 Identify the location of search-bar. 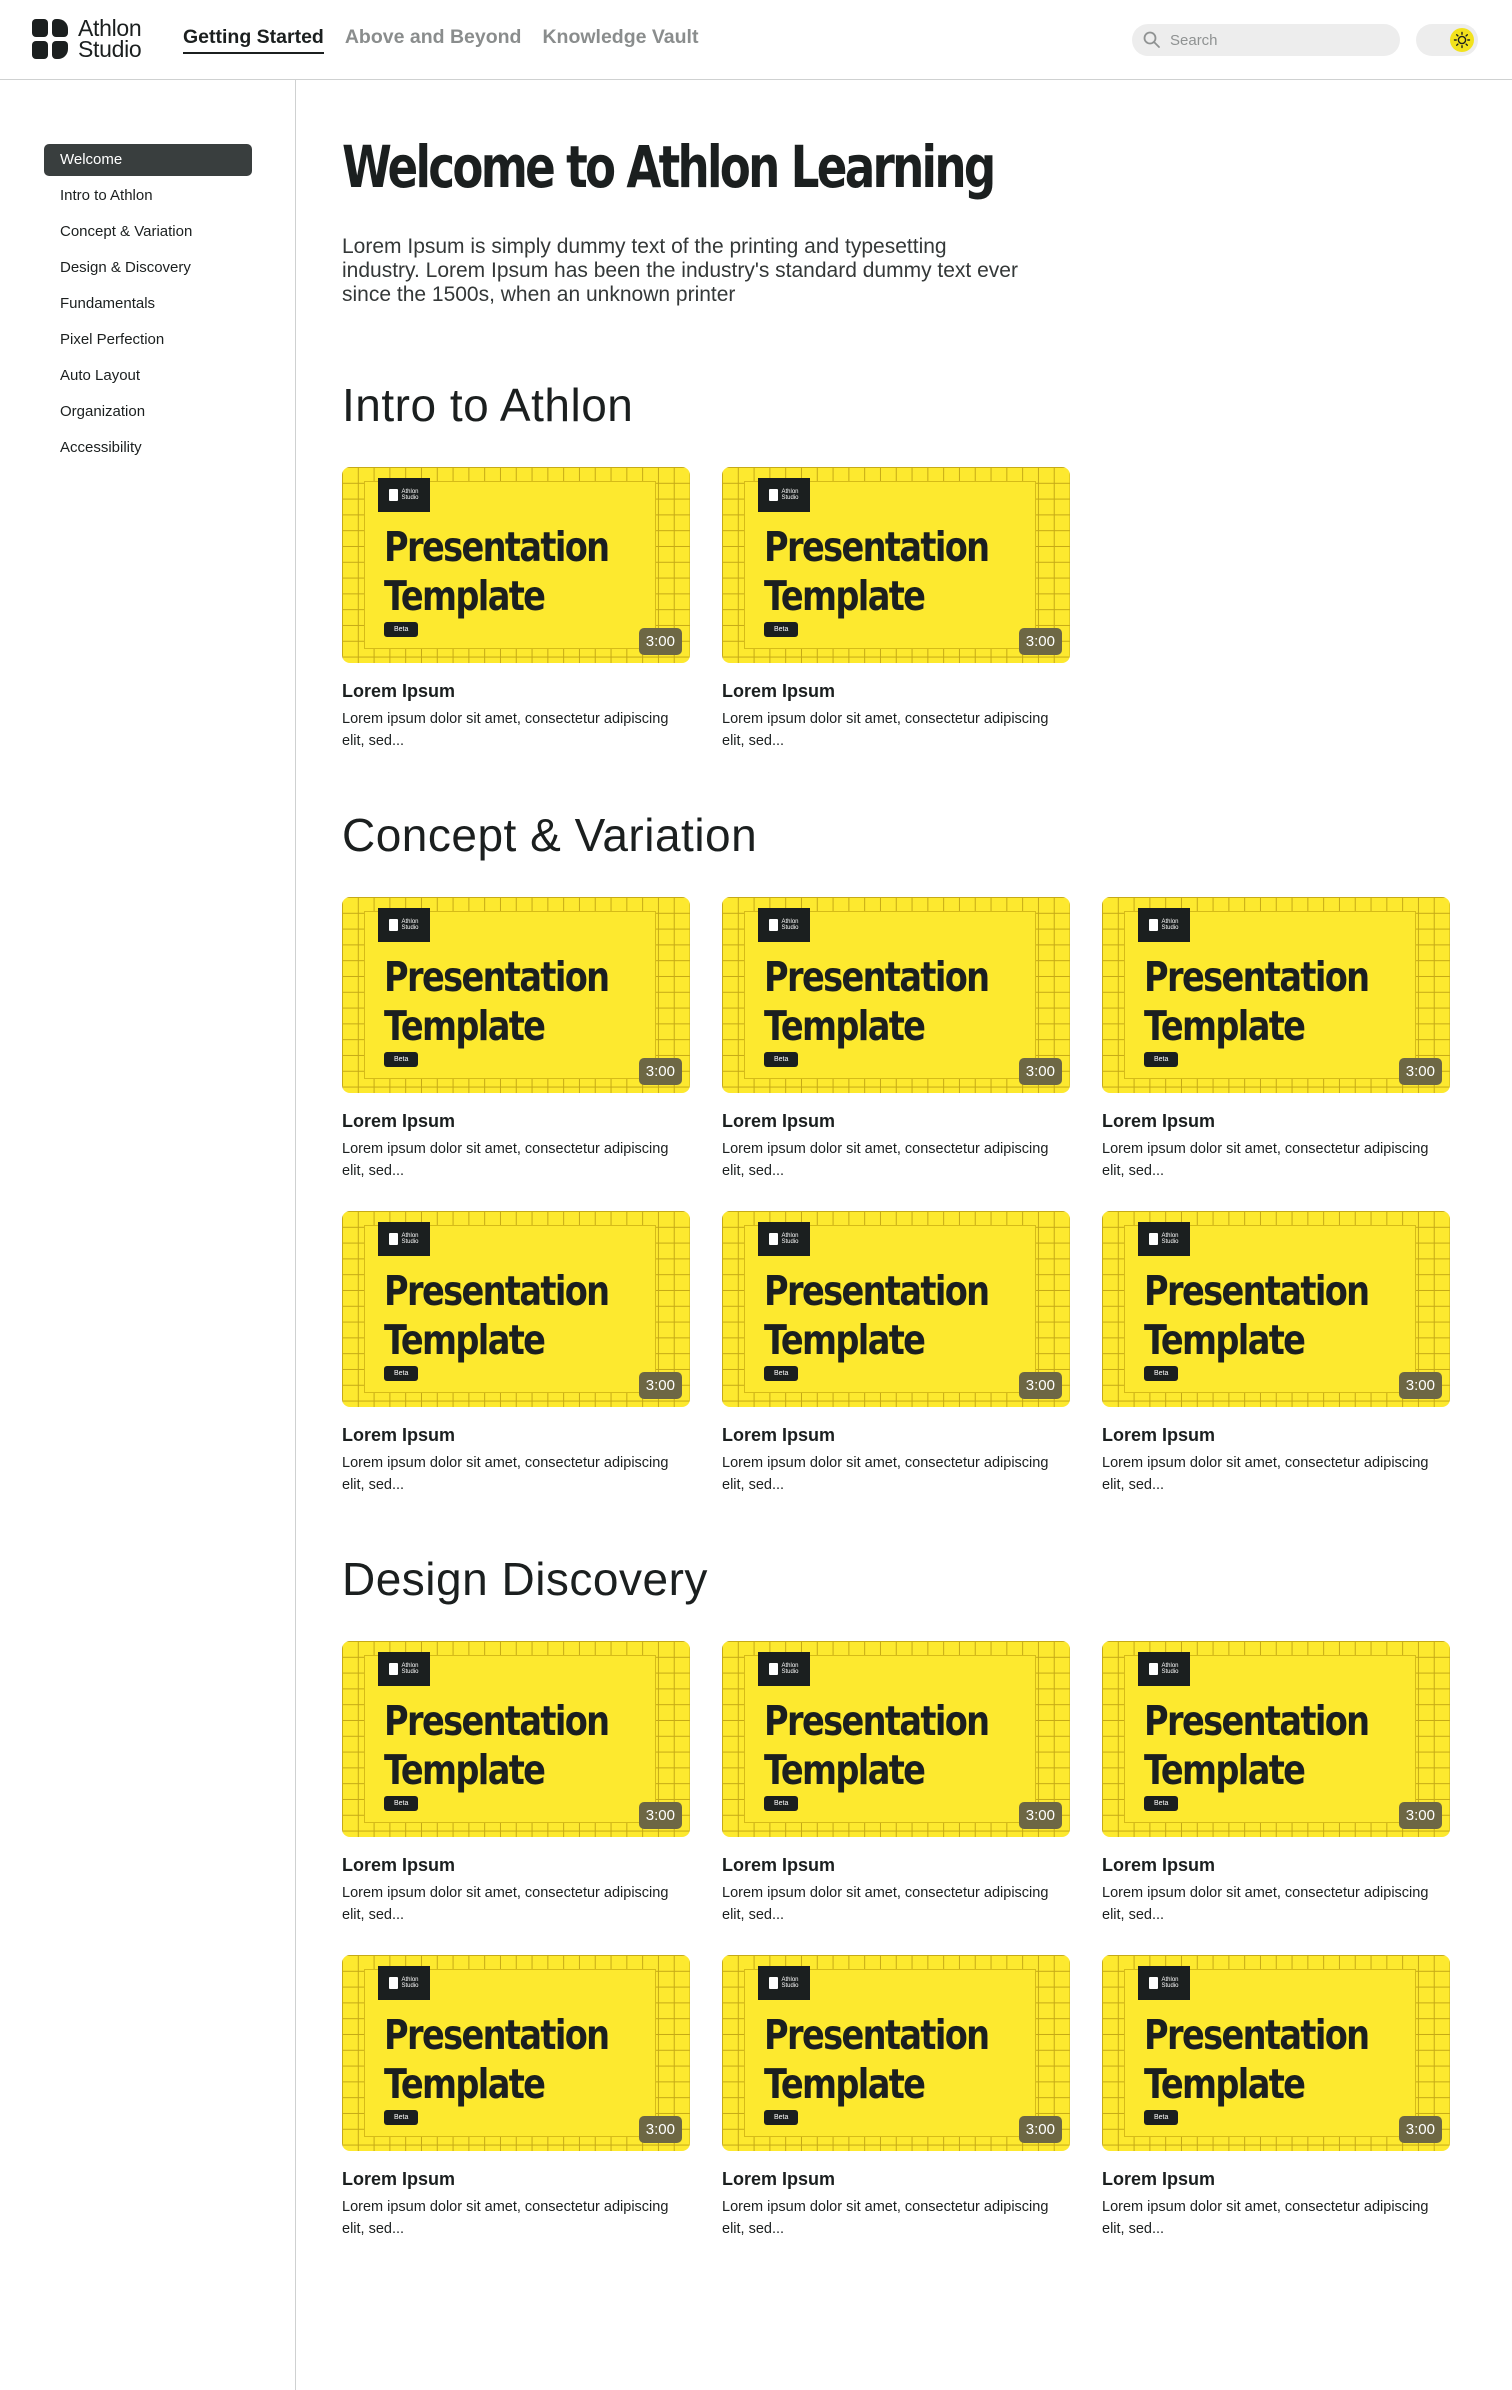
(1266, 40).